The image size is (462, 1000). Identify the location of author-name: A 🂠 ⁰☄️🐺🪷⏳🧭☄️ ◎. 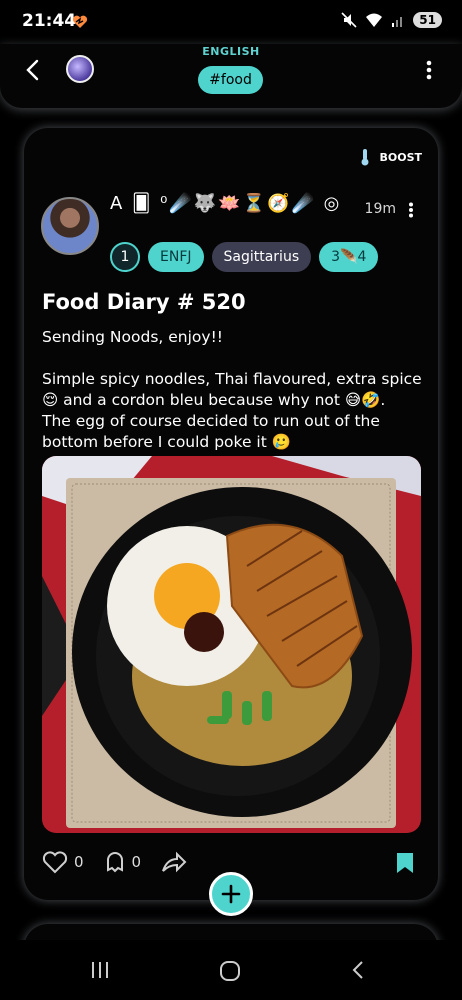
(225, 203).